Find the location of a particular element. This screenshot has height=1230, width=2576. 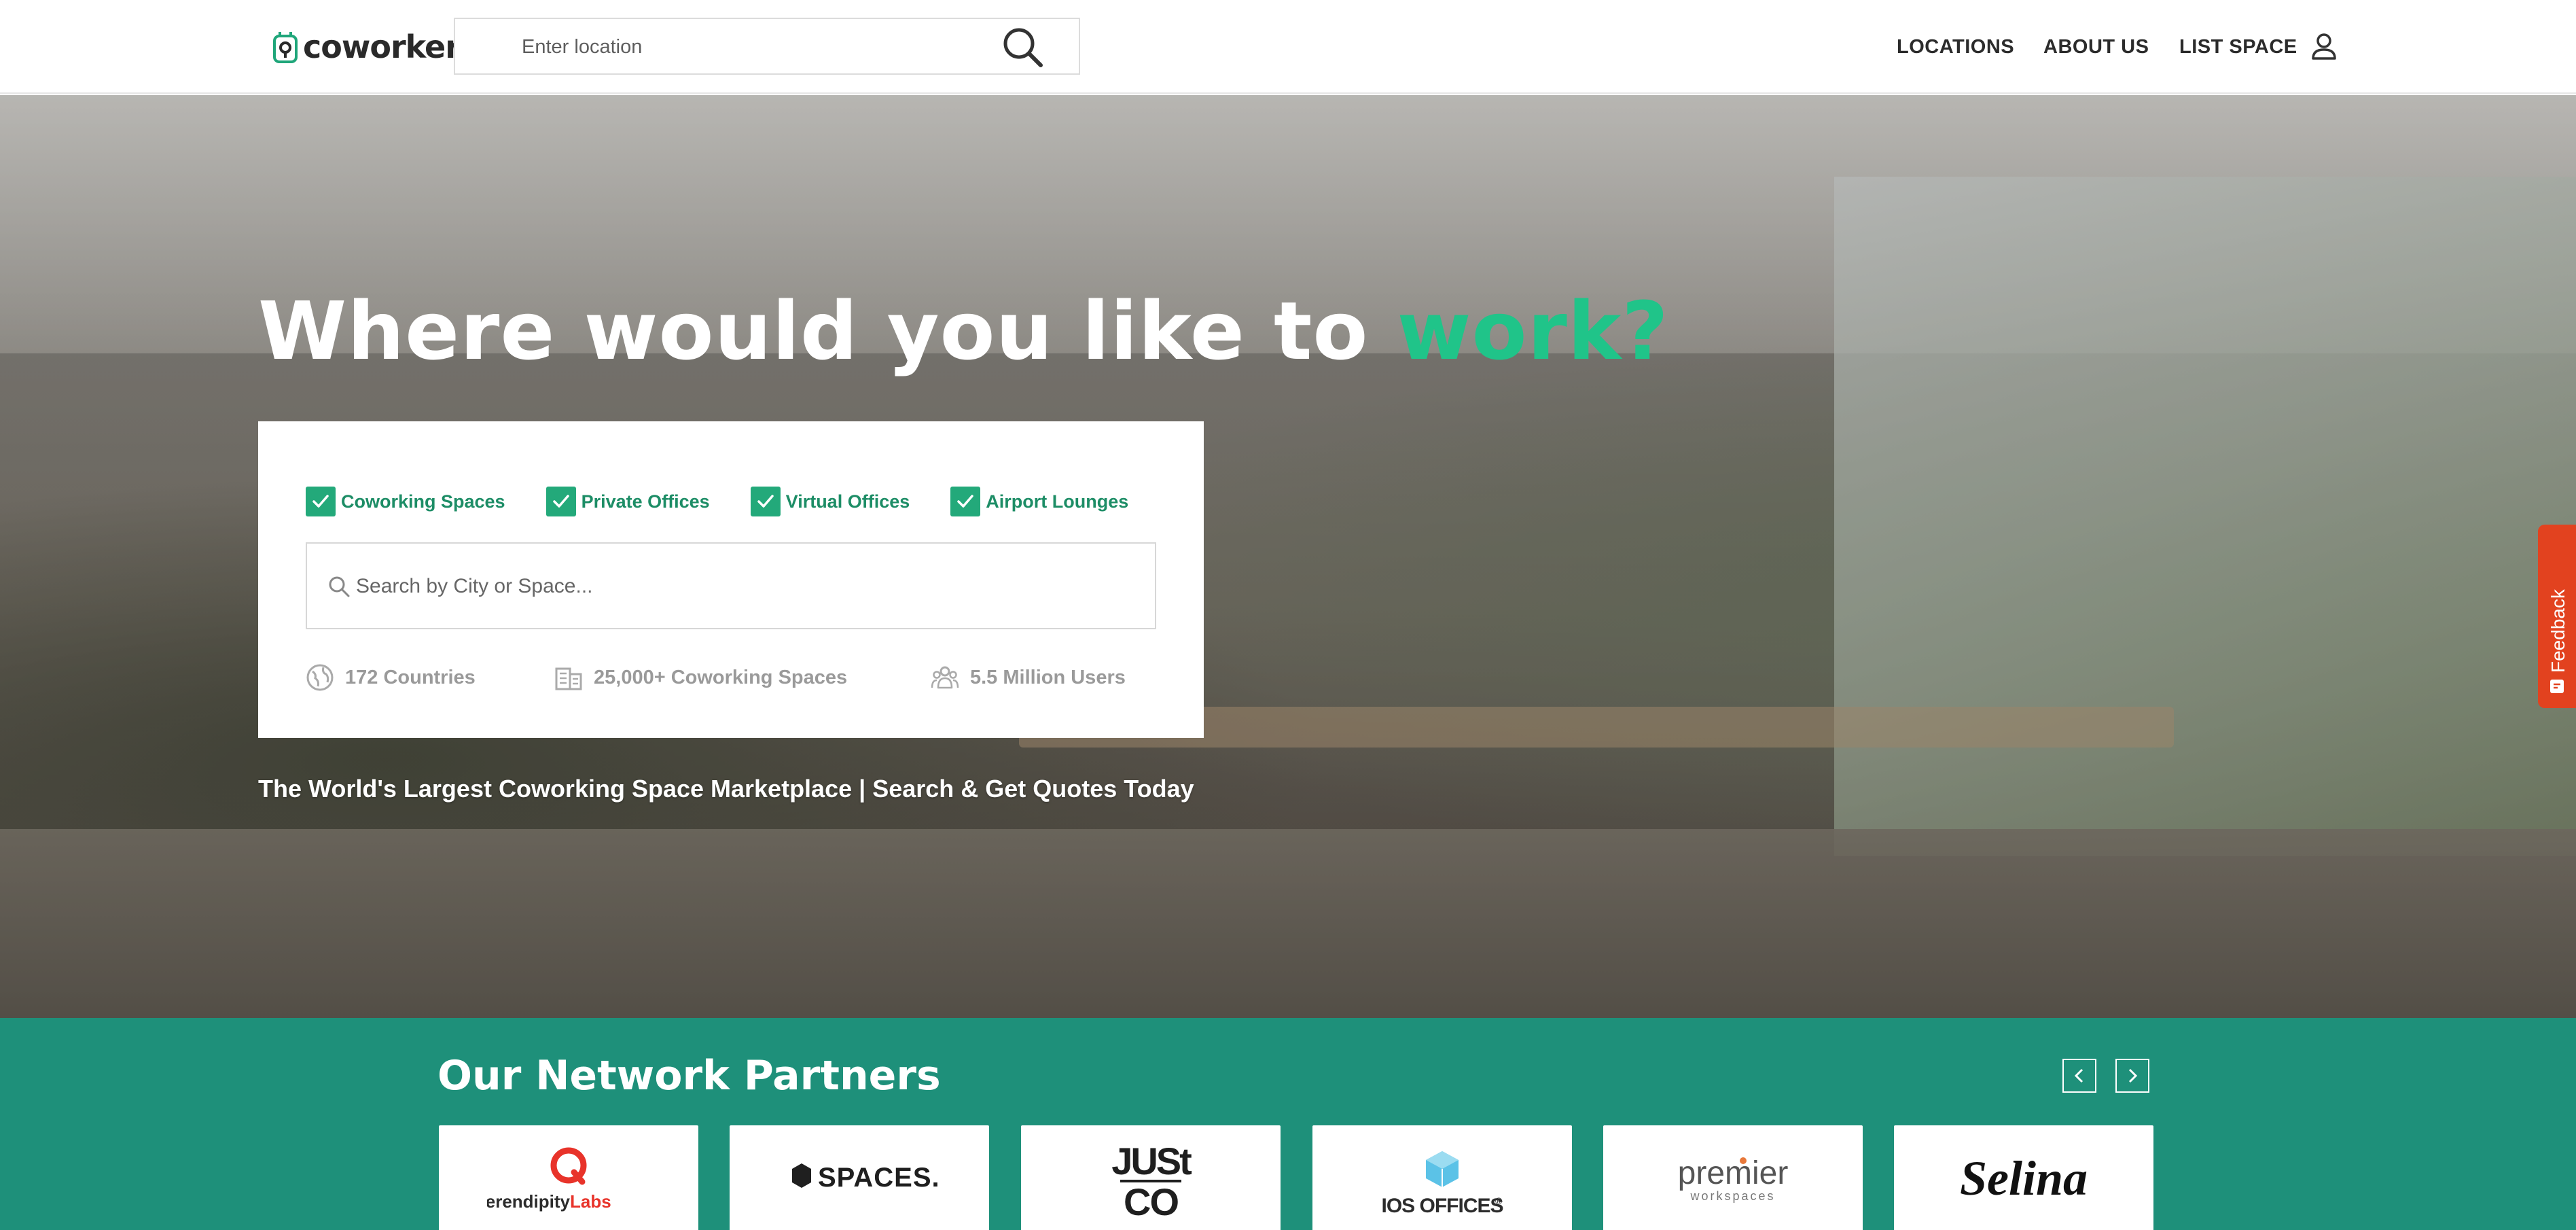

filter-label: Coworking Spaces is located at coordinates (423, 501).